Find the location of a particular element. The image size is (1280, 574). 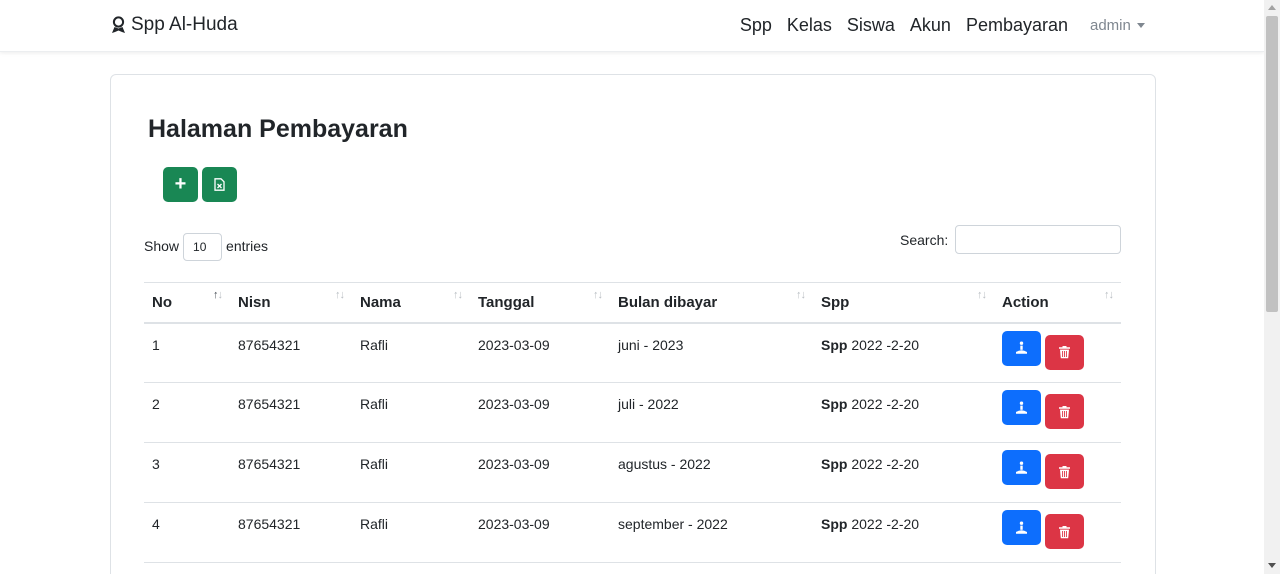

scroll-up-arrow-icon is located at coordinates (1272, 7).